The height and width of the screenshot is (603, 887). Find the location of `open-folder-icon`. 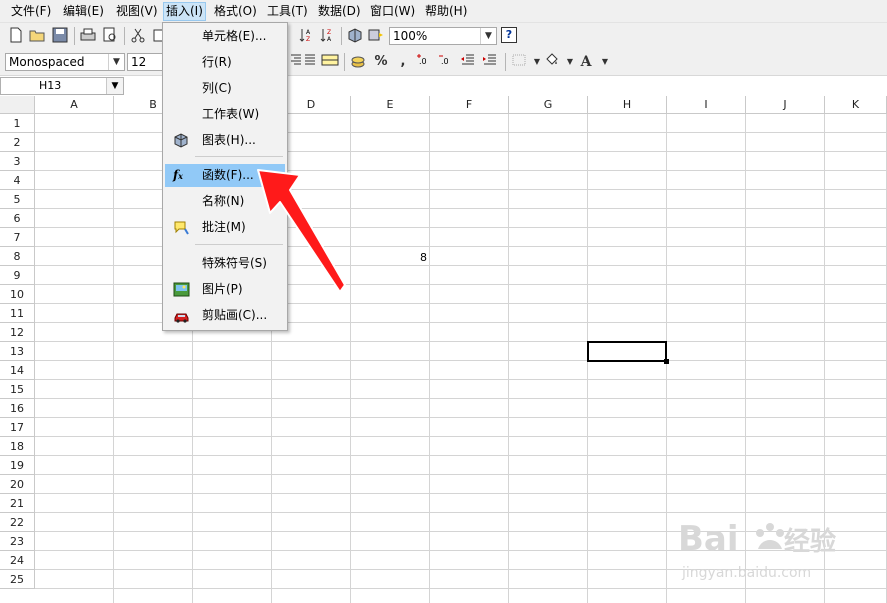

open-folder-icon is located at coordinates (38, 36).